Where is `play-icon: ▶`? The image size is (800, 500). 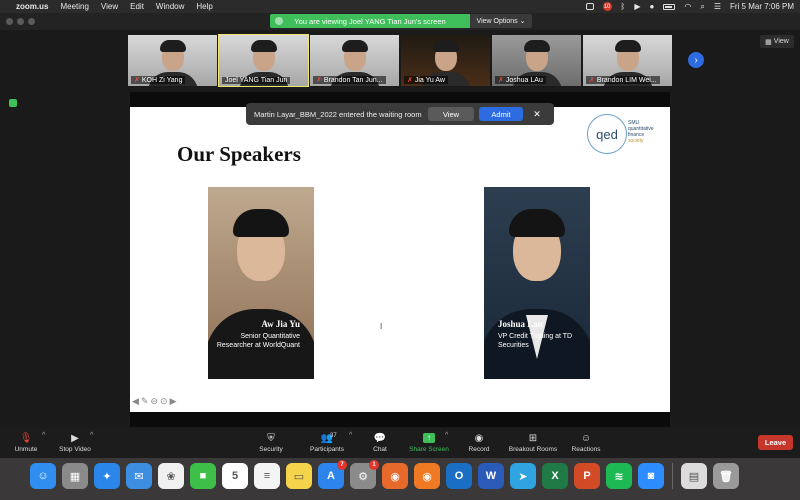
play-icon: ▶ is located at coordinates (637, 6).